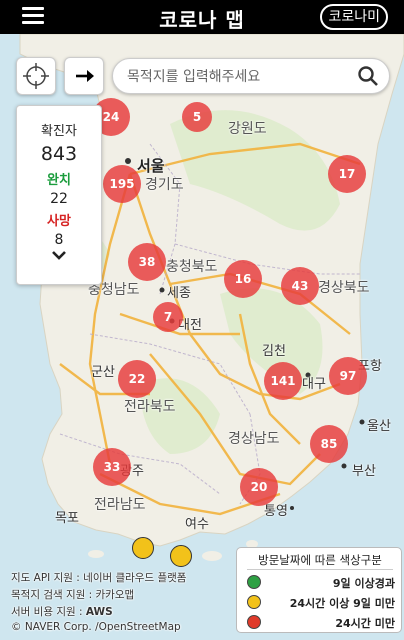 The height and width of the screenshot is (640, 404). I want to click on case-cluster-marker: 5, so click(197, 117).